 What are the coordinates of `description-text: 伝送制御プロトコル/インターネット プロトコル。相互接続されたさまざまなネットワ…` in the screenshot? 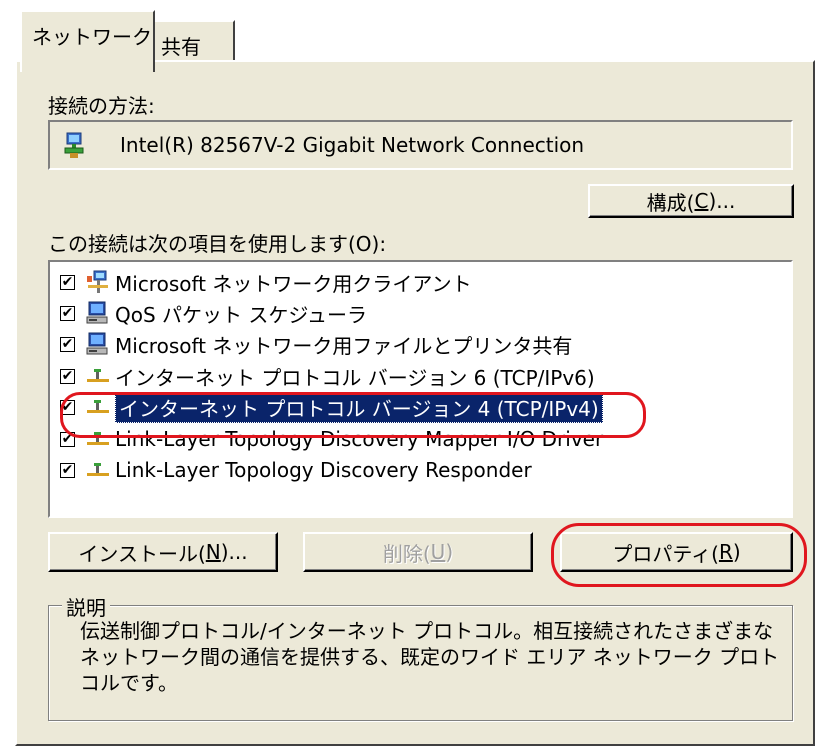 It's located at (430, 657).